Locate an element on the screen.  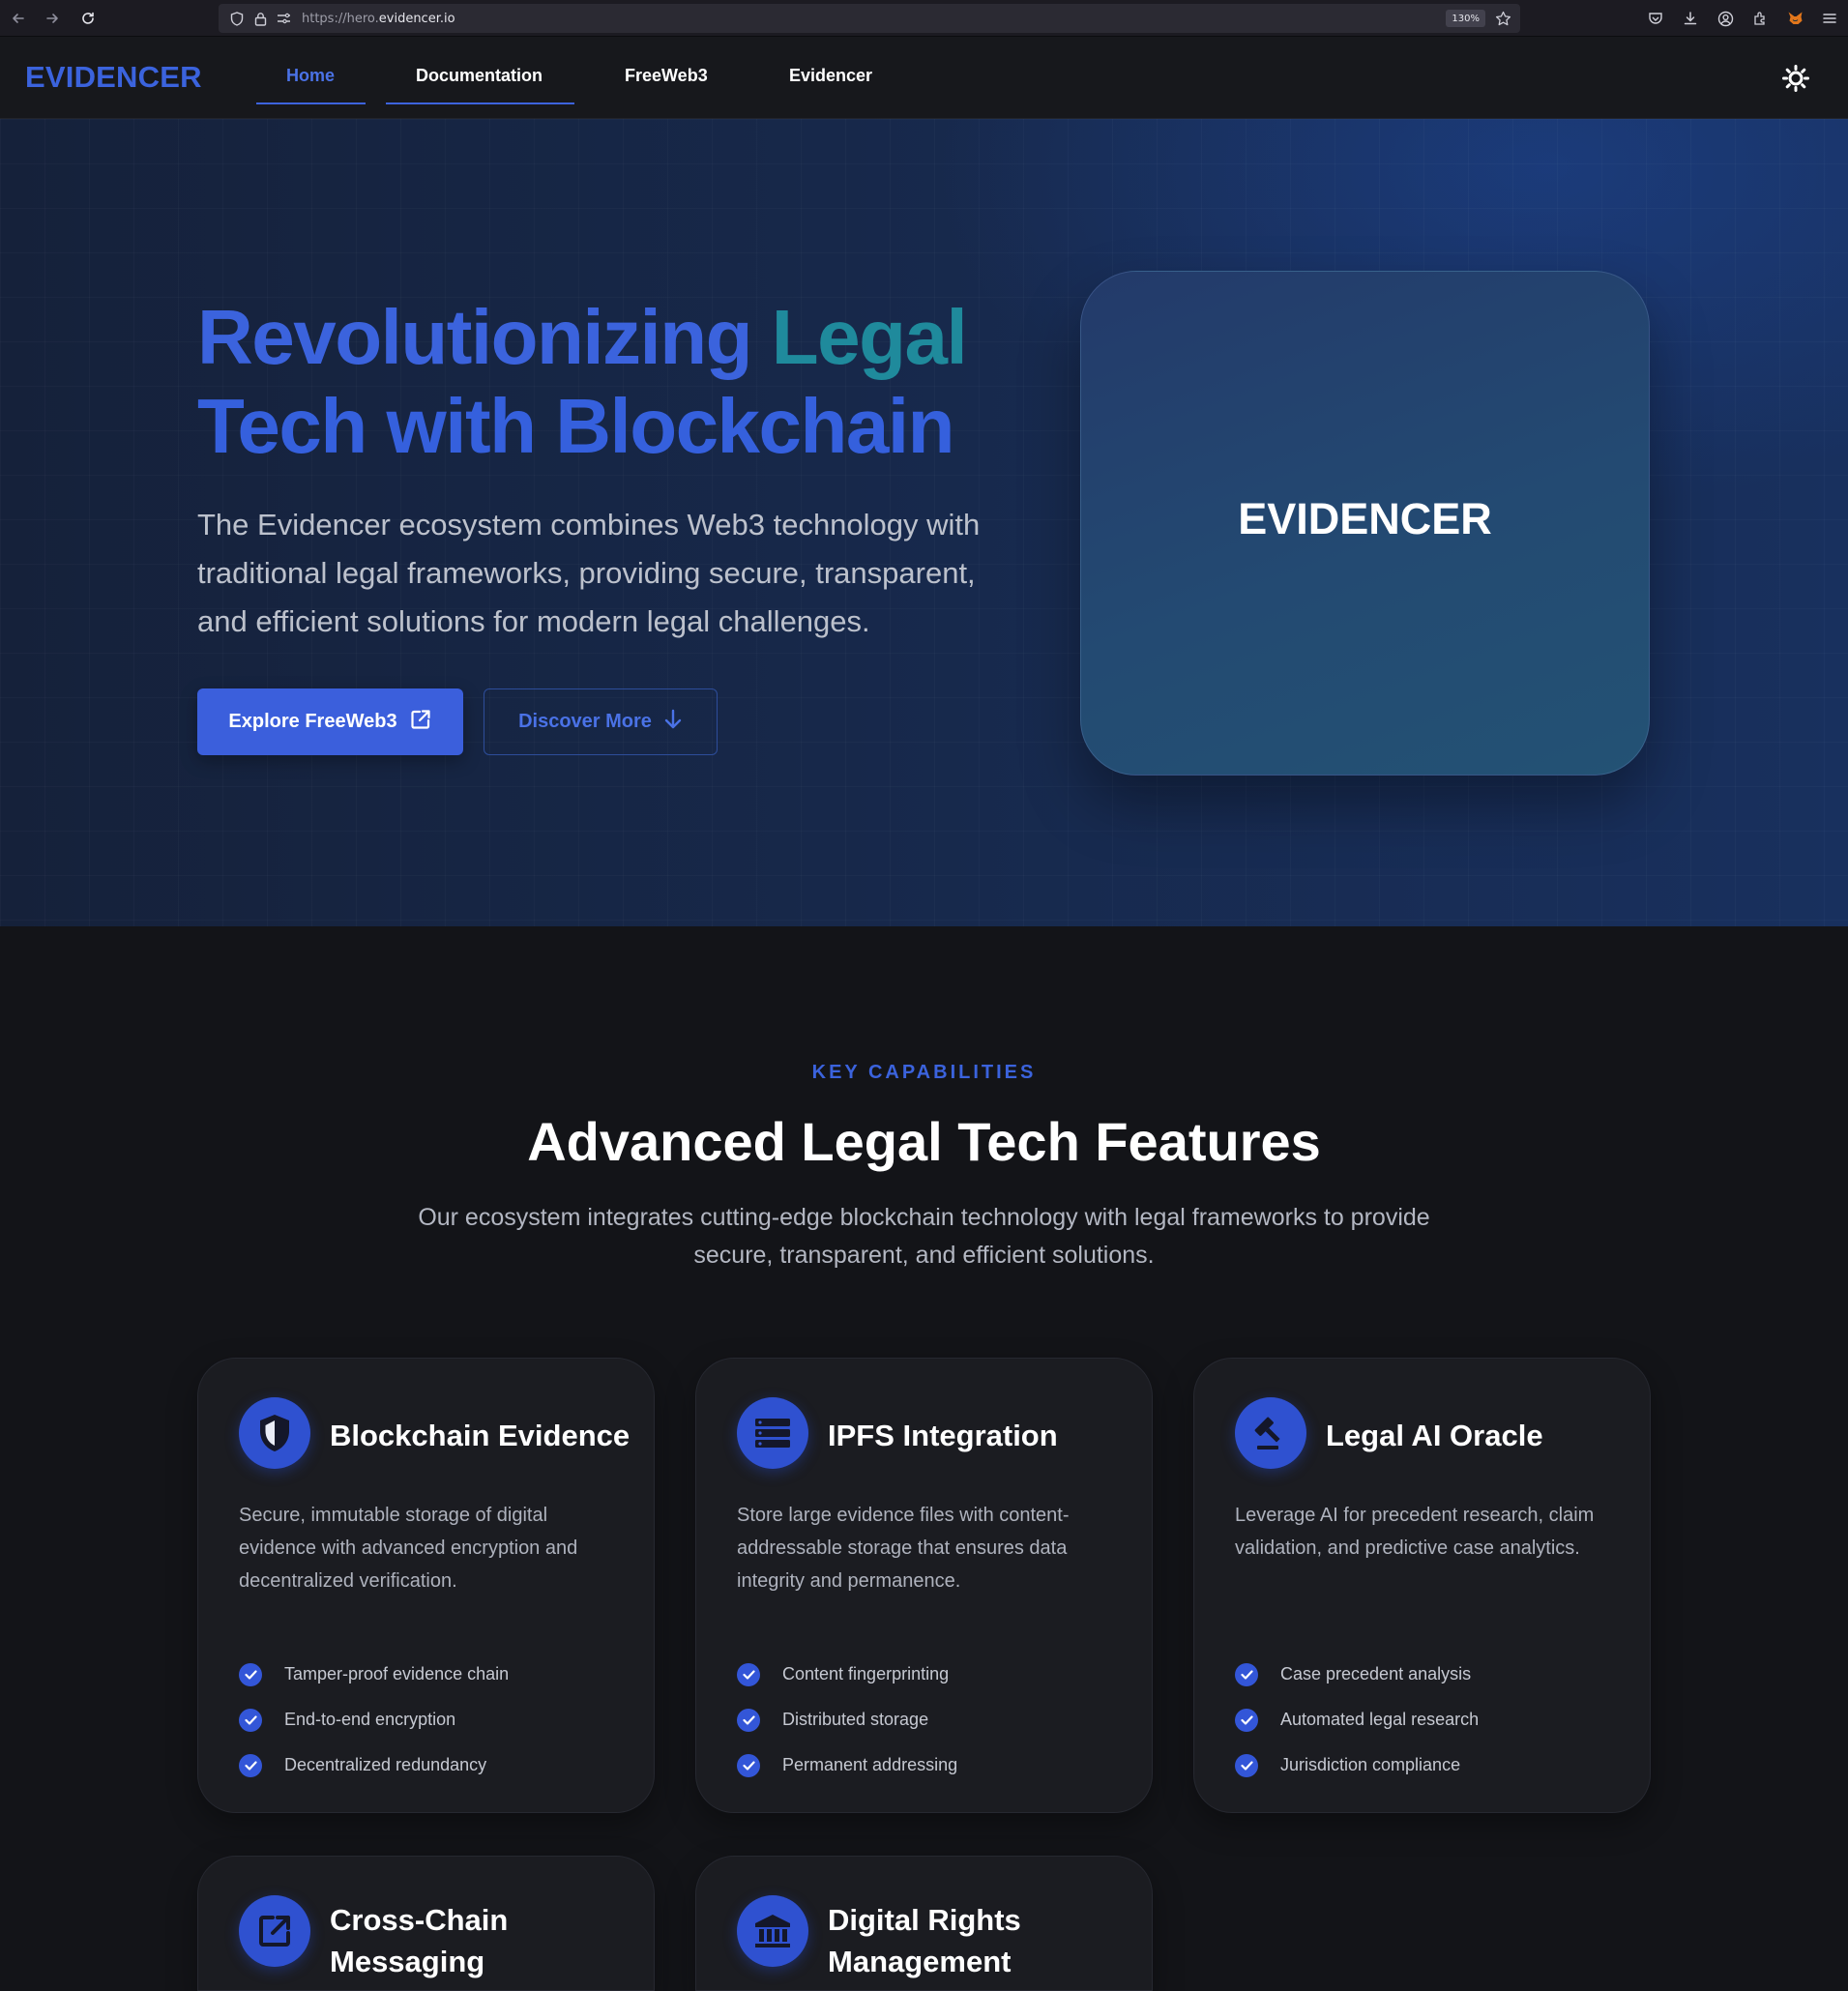
card-title-line1: Cross-Chain is located at coordinates (419, 1920).